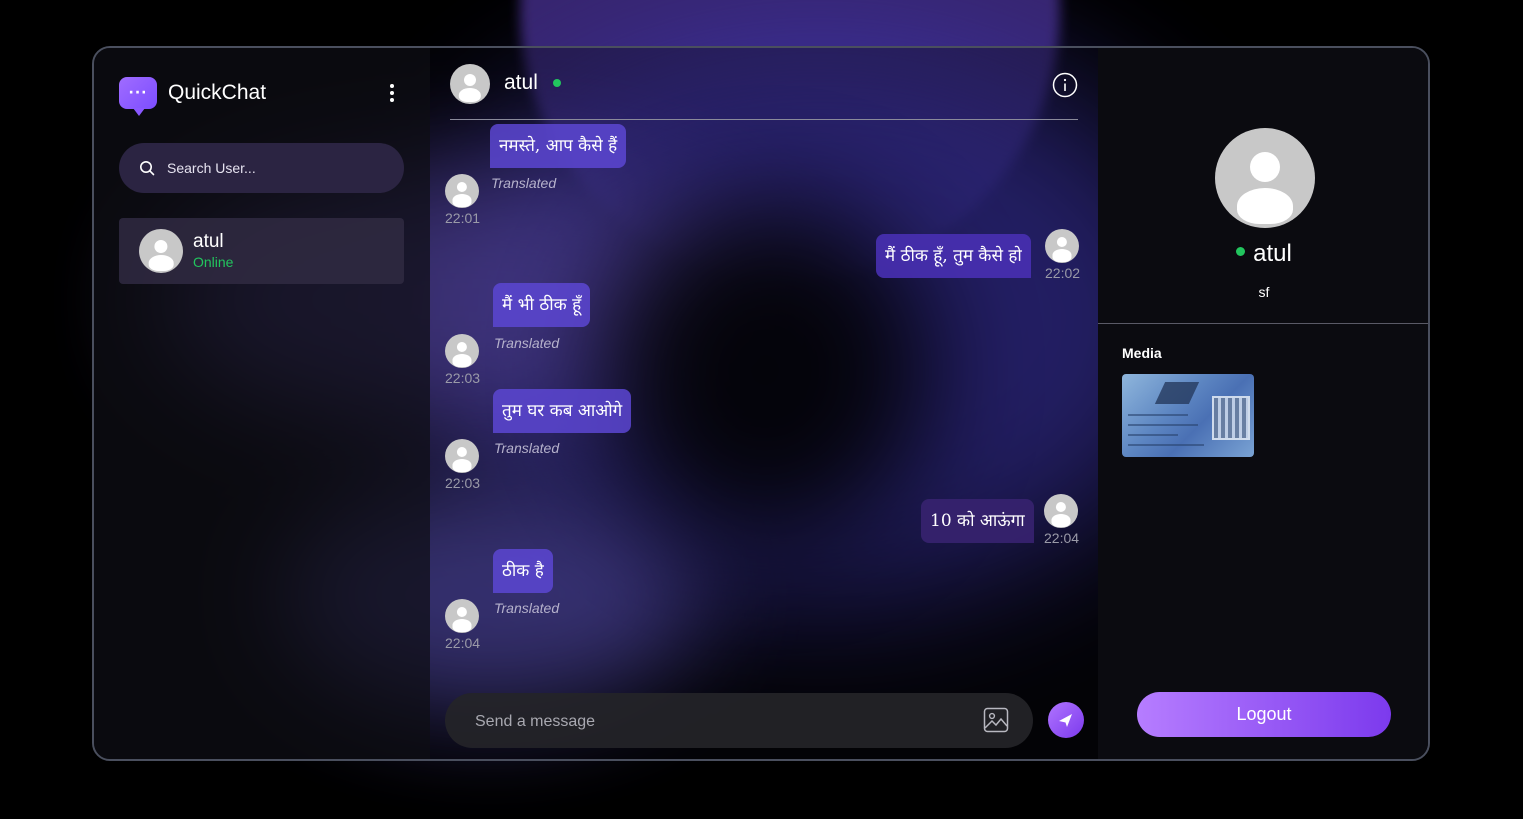  Describe the element at coordinates (977, 521) in the screenshot. I see `message-bubble-sent: 10 को आऊंगा` at that location.